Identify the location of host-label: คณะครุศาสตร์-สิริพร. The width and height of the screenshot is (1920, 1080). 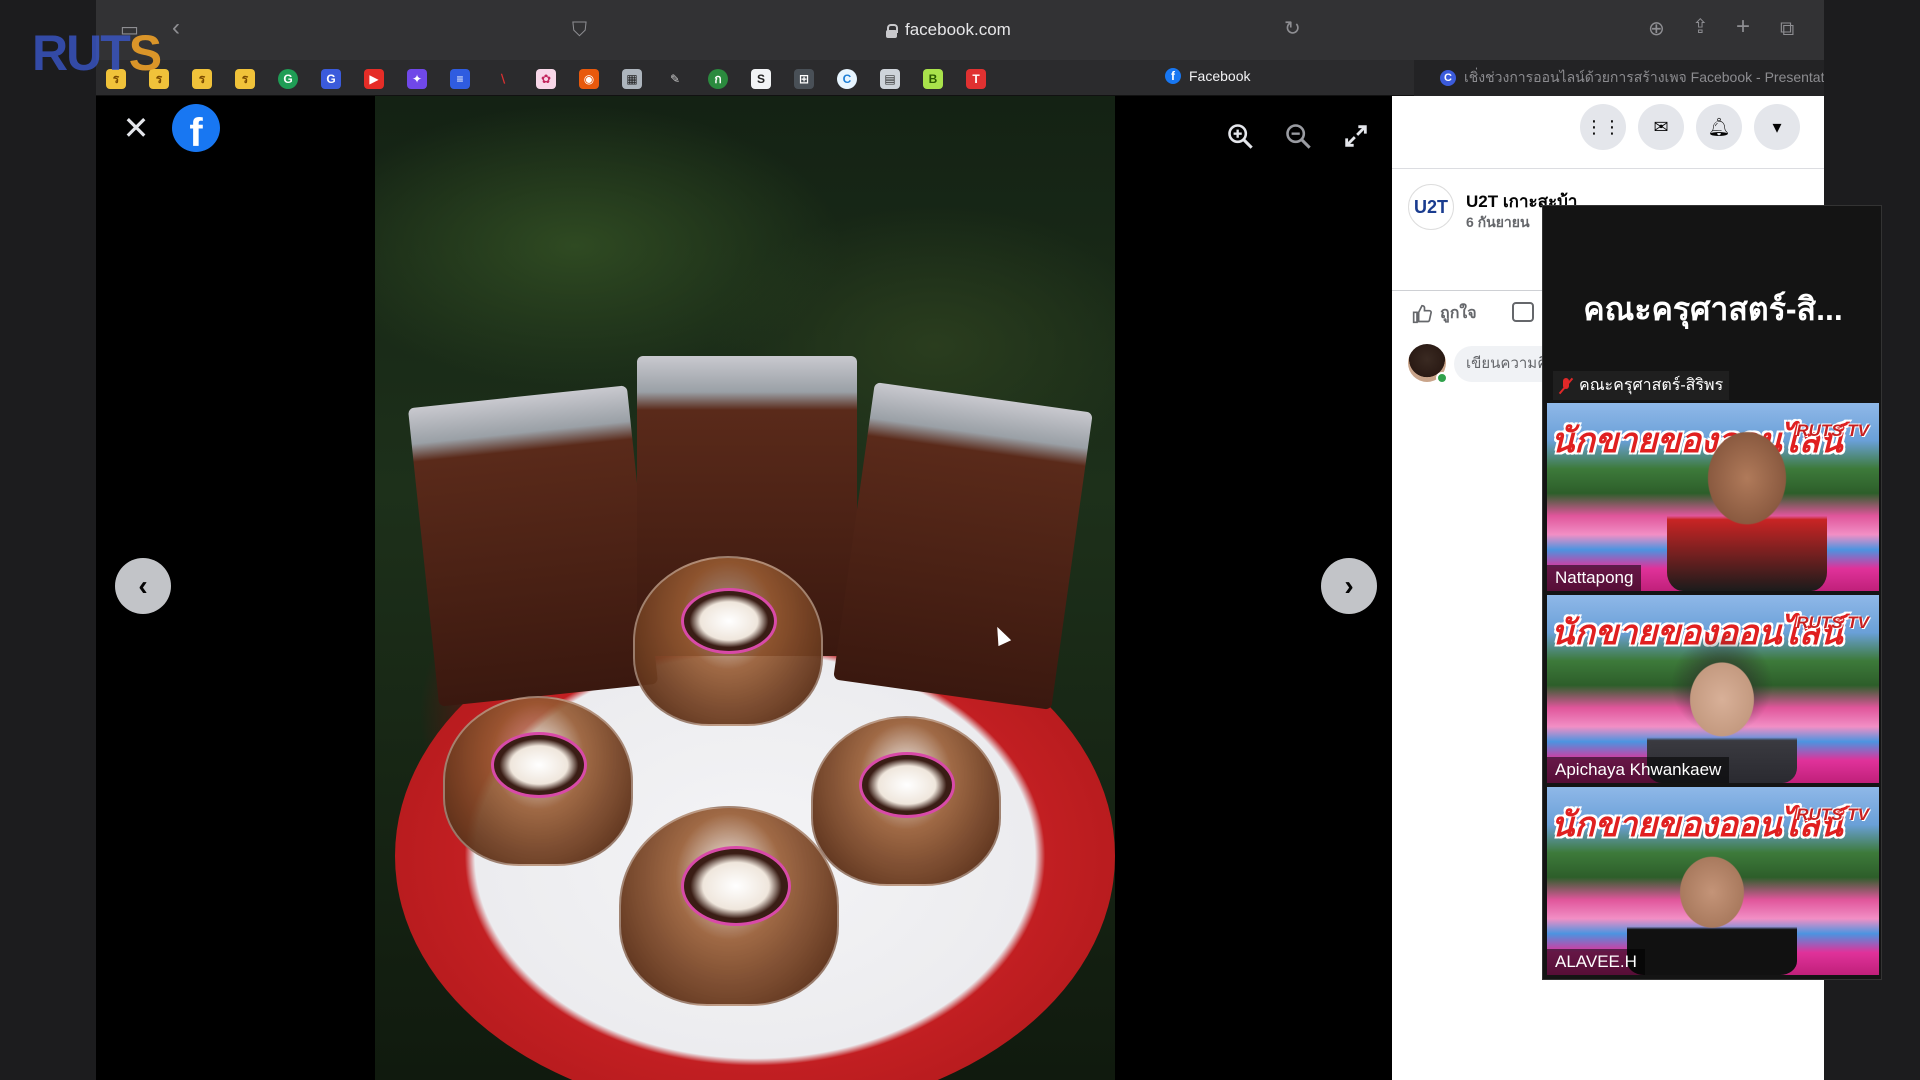
(1641, 385).